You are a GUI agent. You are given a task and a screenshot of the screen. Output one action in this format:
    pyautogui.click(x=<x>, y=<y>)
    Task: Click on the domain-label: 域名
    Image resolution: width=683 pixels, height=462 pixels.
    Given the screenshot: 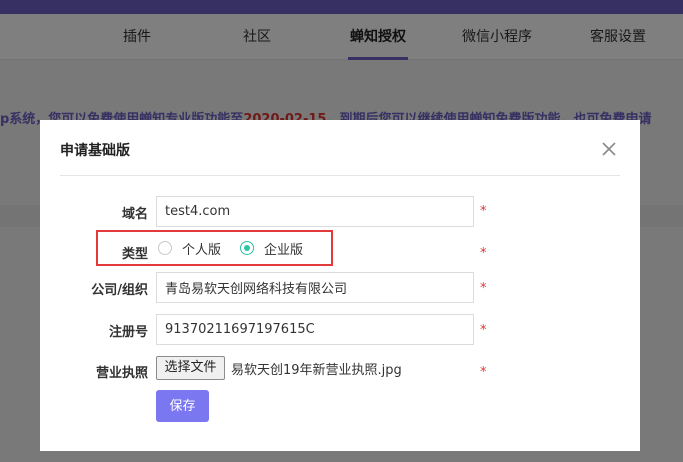 What is the action you would take?
    pyautogui.click(x=134, y=214)
    